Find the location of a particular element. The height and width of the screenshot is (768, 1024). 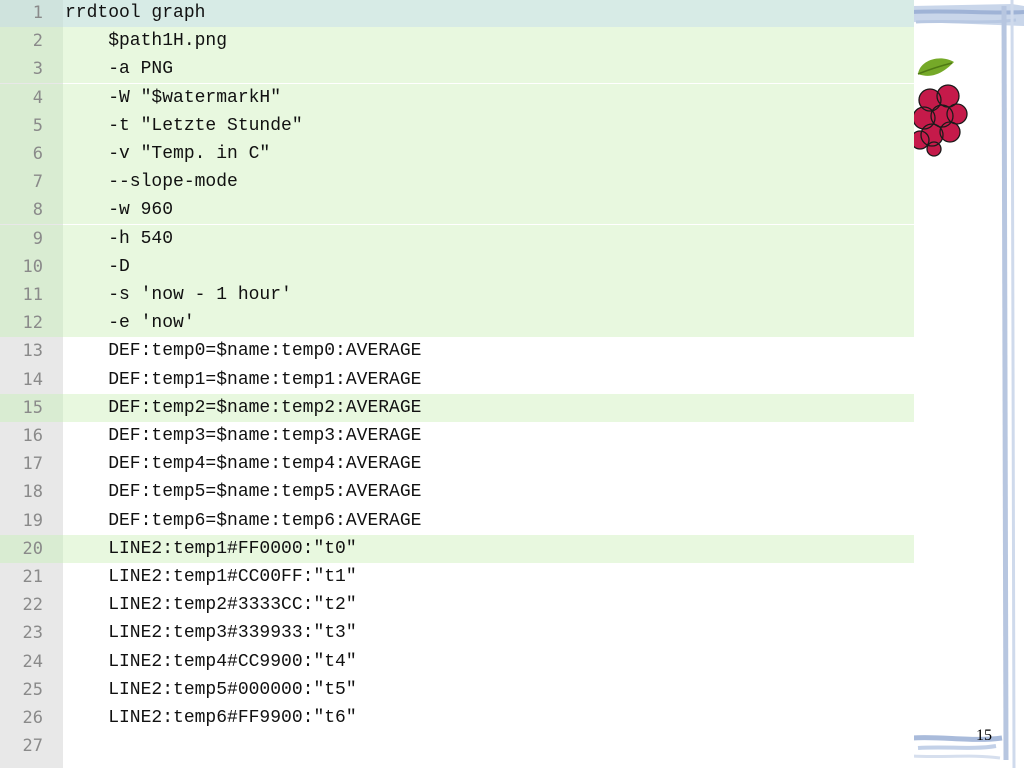

code-text: LINE2:temp1#CC00FF:"t1" is located at coordinates (211, 577).